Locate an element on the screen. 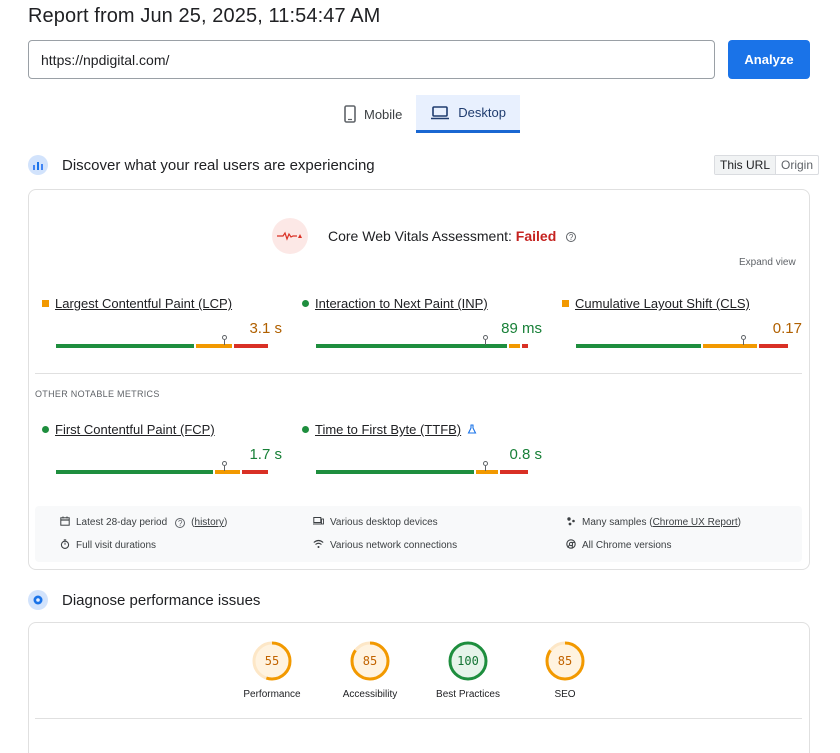 This screenshot has width=840, height=753. expand-view-link: Expand view is located at coordinates (767, 262).